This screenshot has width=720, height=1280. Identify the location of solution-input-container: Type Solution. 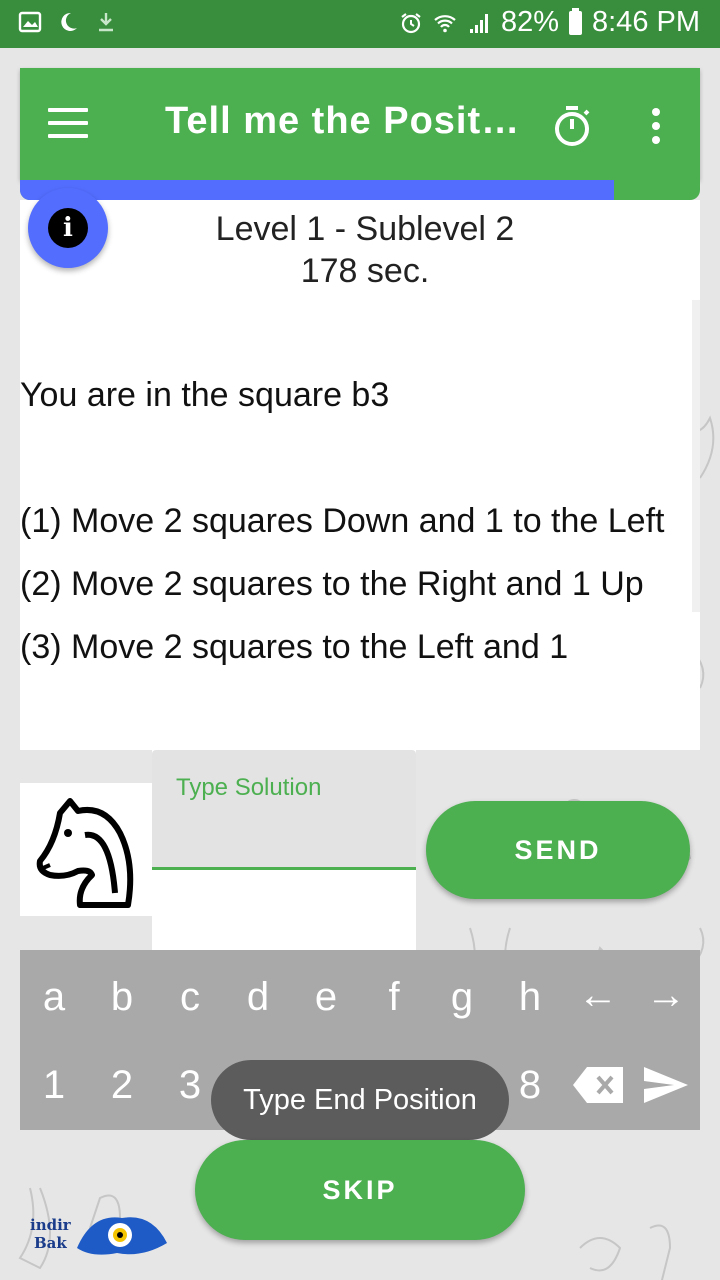
(284, 850).